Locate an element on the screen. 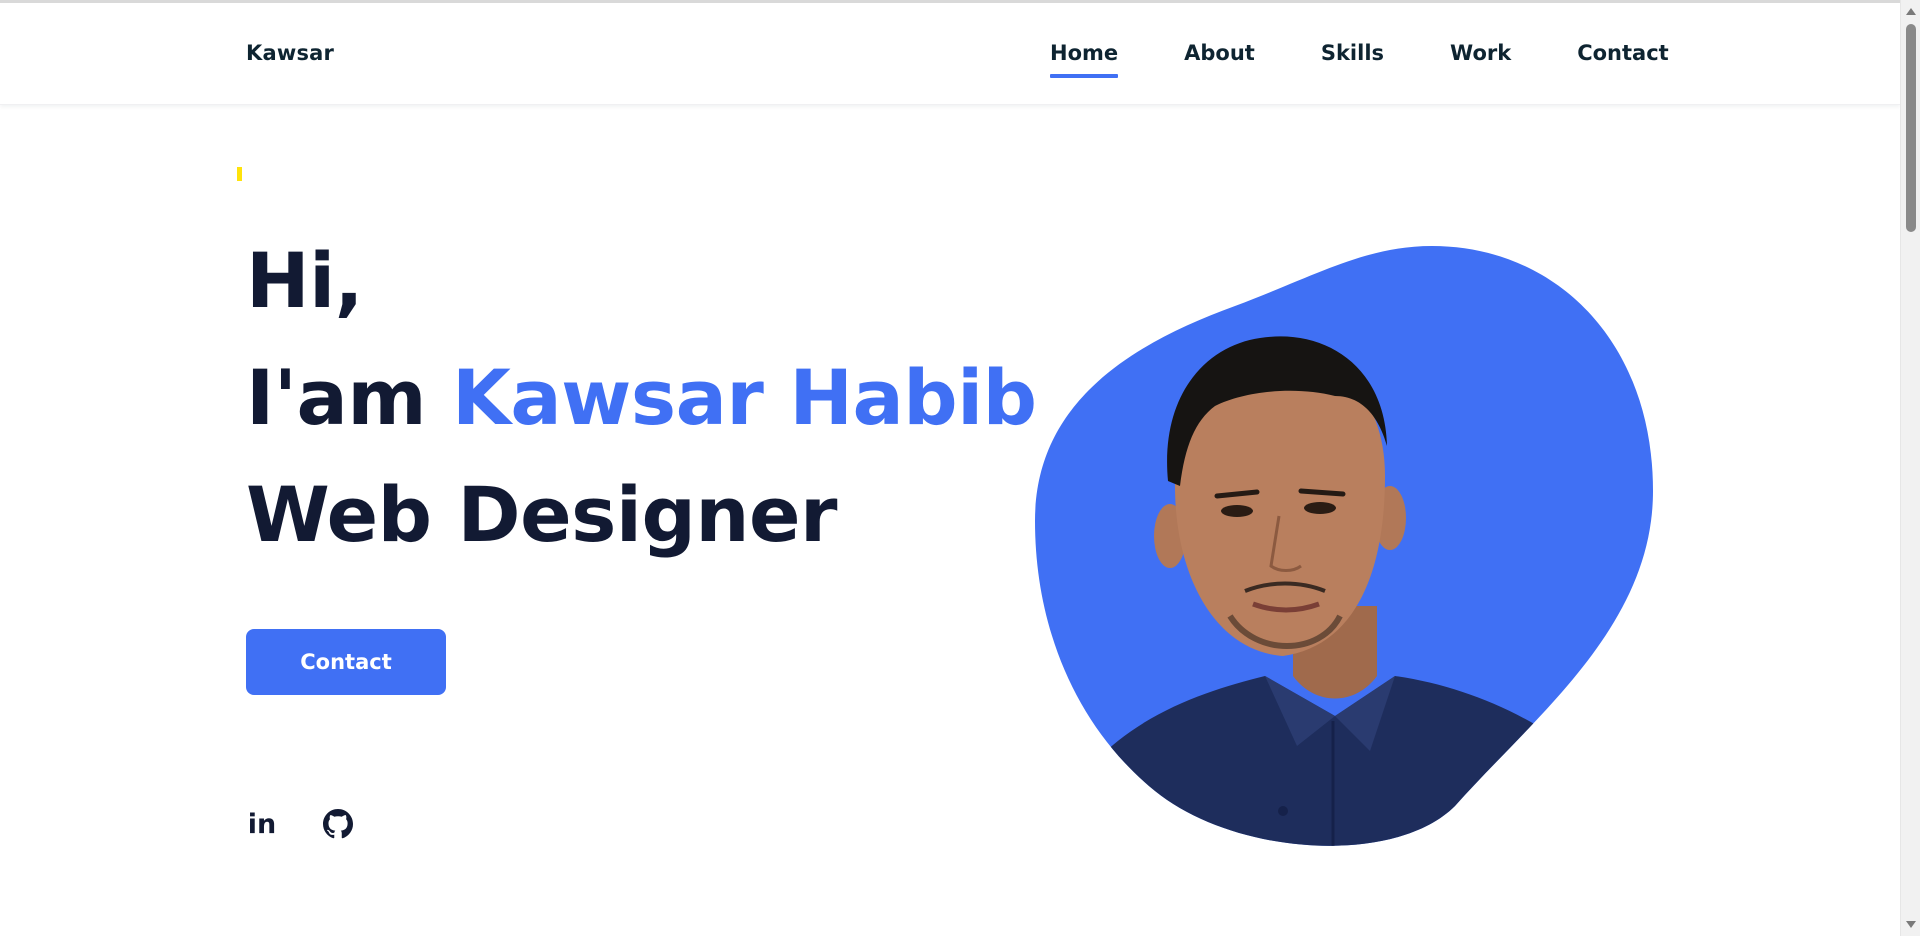 This screenshot has height=936, width=1920. scroll-down-icon is located at coordinates (1911, 924).